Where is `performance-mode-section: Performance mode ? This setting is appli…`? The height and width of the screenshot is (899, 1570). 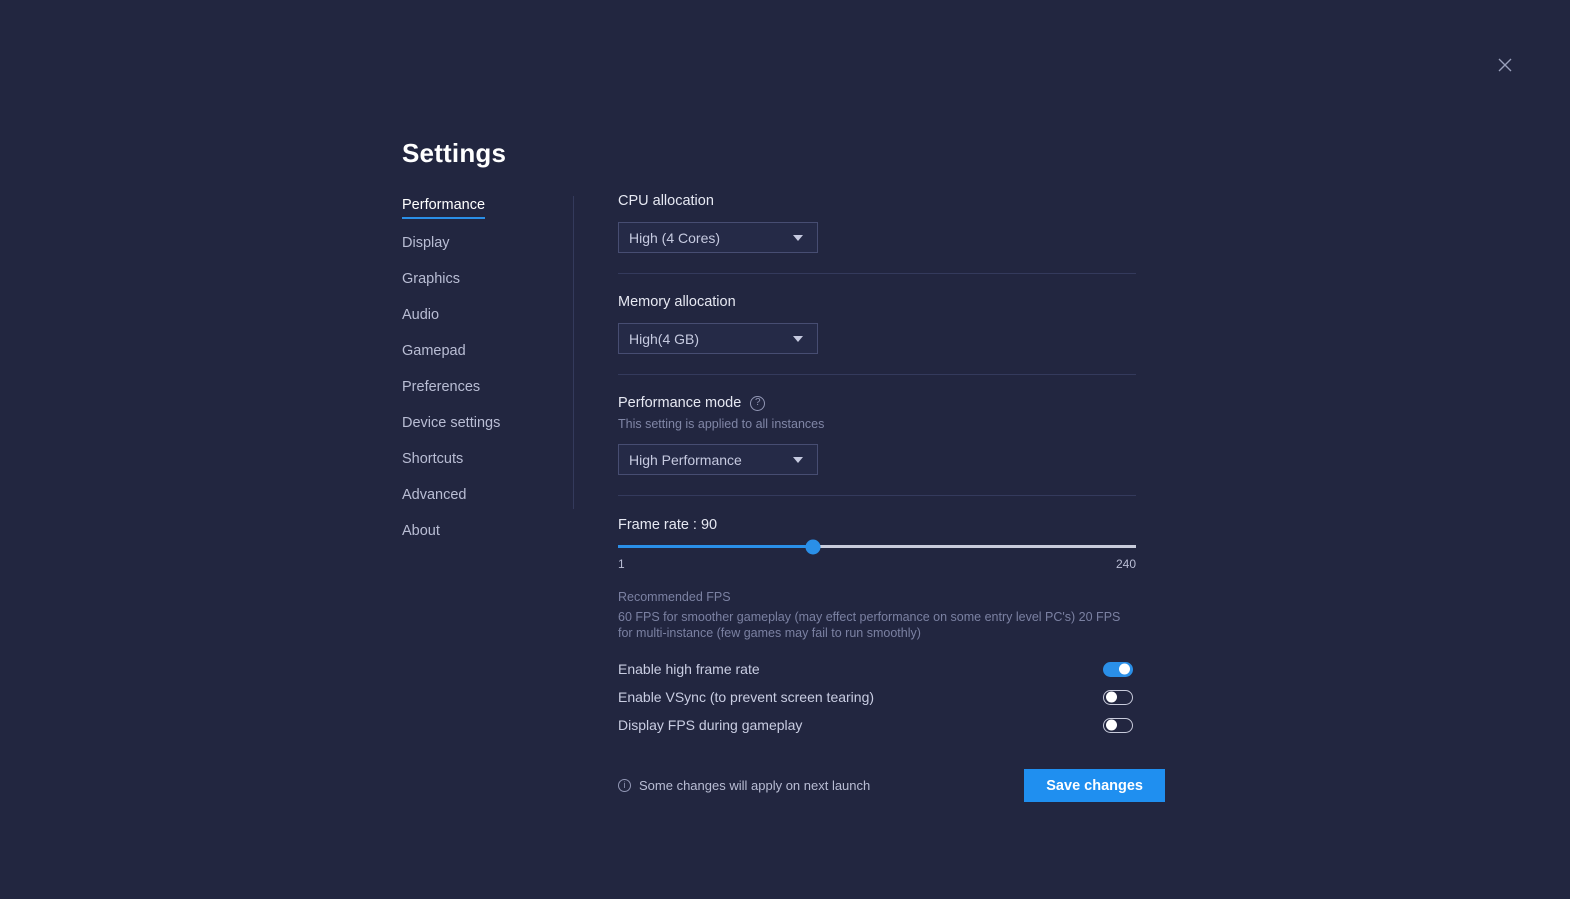
performance-mode-section: Performance mode ? This setting is appli… is located at coordinates (877, 435).